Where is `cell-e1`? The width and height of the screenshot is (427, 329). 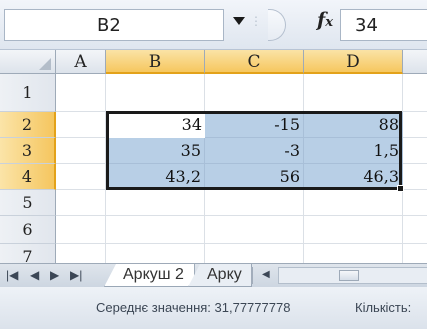 cell-e1 is located at coordinates (415, 93).